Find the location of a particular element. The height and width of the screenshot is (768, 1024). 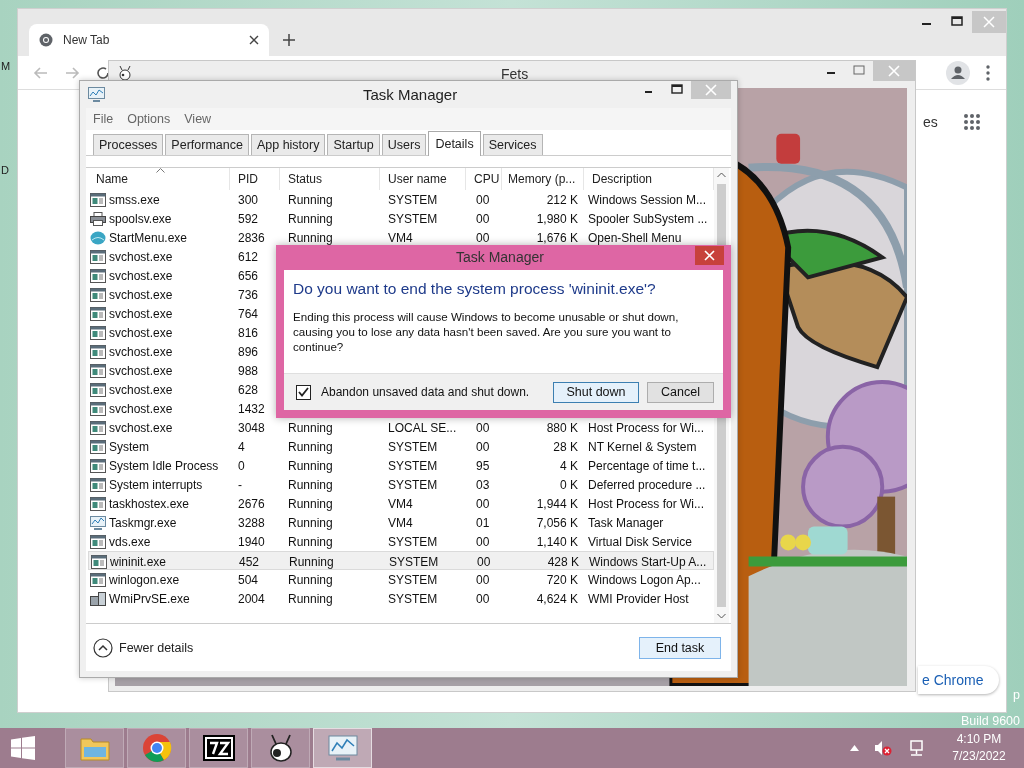

table-cell: 01 is located at coordinates (483, 522).